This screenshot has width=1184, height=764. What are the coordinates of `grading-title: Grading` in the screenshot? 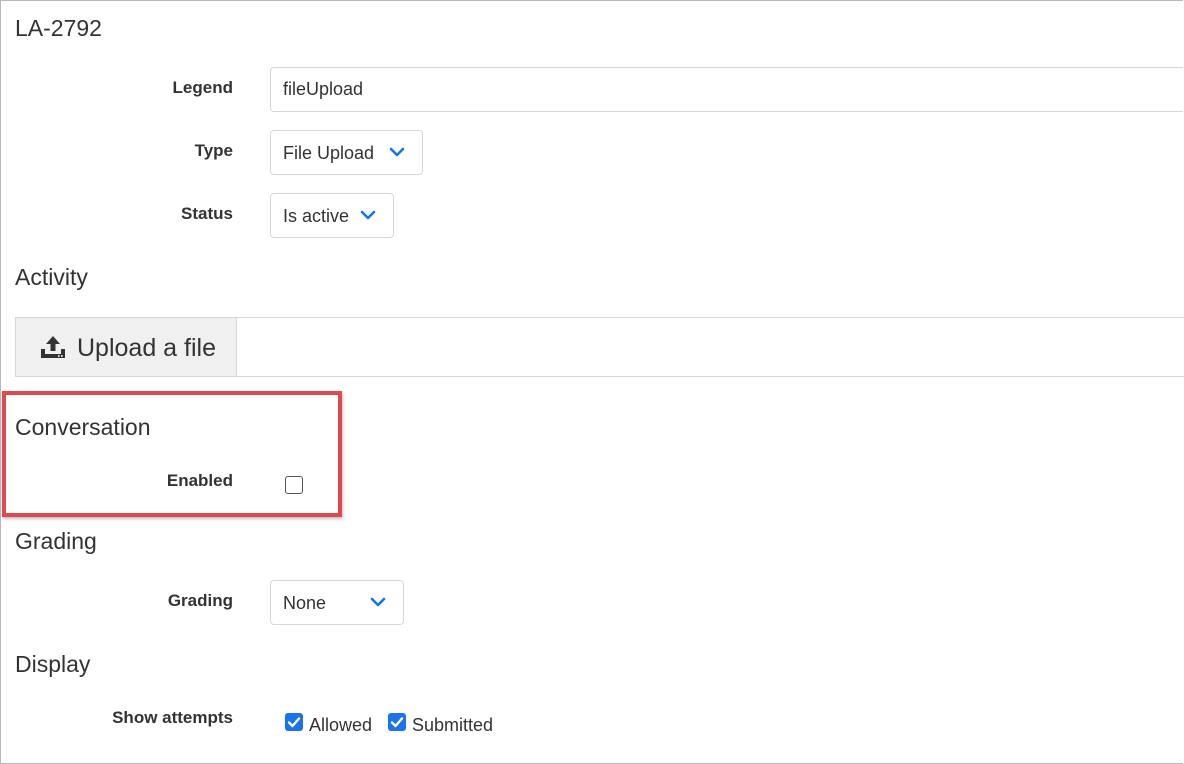 It's located at (56, 541).